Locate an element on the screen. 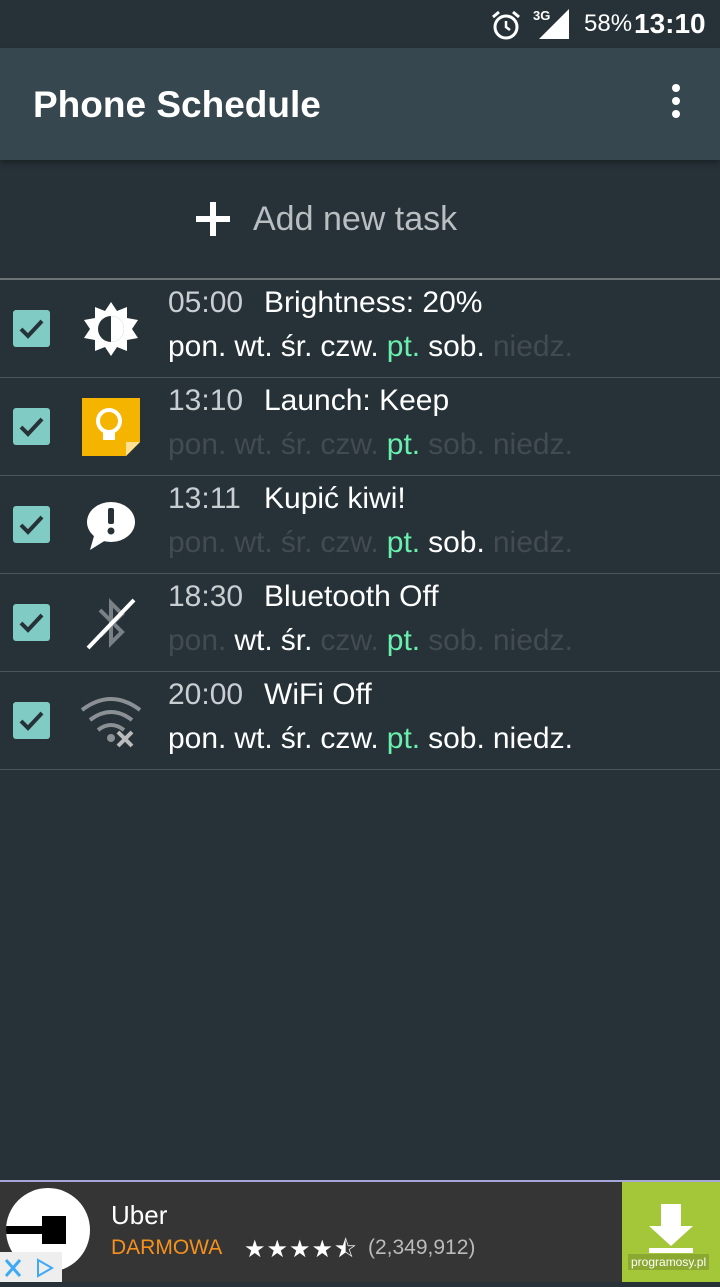 The width and height of the screenshot is (720, 1287). review-count: (2,349,912) is located at coordinates (422, 1247).